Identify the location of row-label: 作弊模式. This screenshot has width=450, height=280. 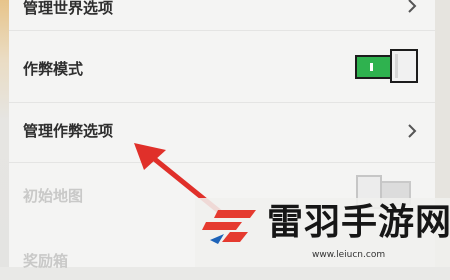
(53, 69).